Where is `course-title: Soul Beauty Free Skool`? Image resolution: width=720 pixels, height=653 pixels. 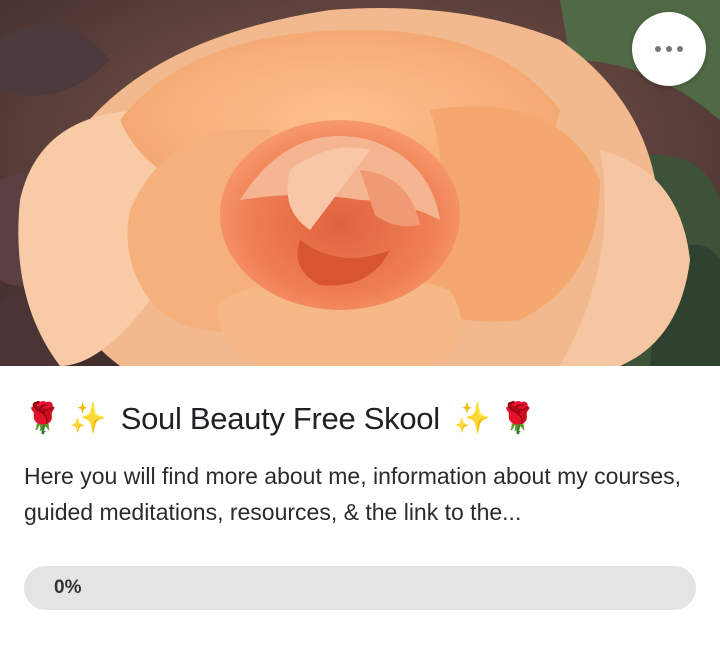
course-title: Soul Beauty Free Skool is located at coordinates (280, 418).